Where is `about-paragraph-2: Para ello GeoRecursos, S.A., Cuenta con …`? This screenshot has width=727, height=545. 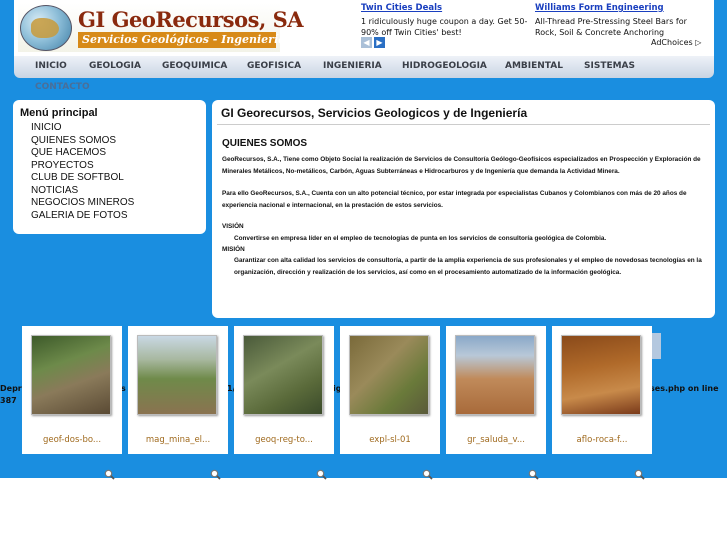
about-paragraph-2: Para ello GeoRecursos, S.A., Cuenta con … is located at coordinates (454, 199).